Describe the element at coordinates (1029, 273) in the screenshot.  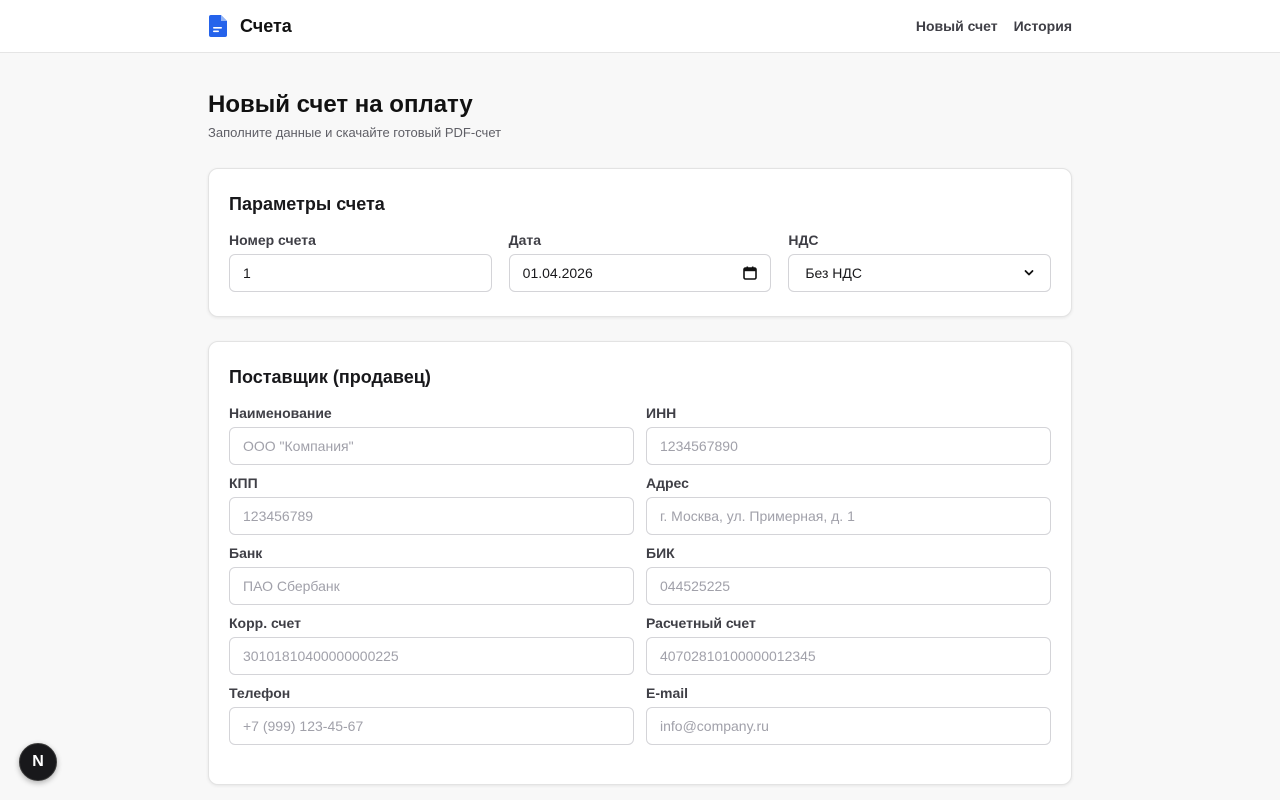
I see `chevron-down-icon` at that location.